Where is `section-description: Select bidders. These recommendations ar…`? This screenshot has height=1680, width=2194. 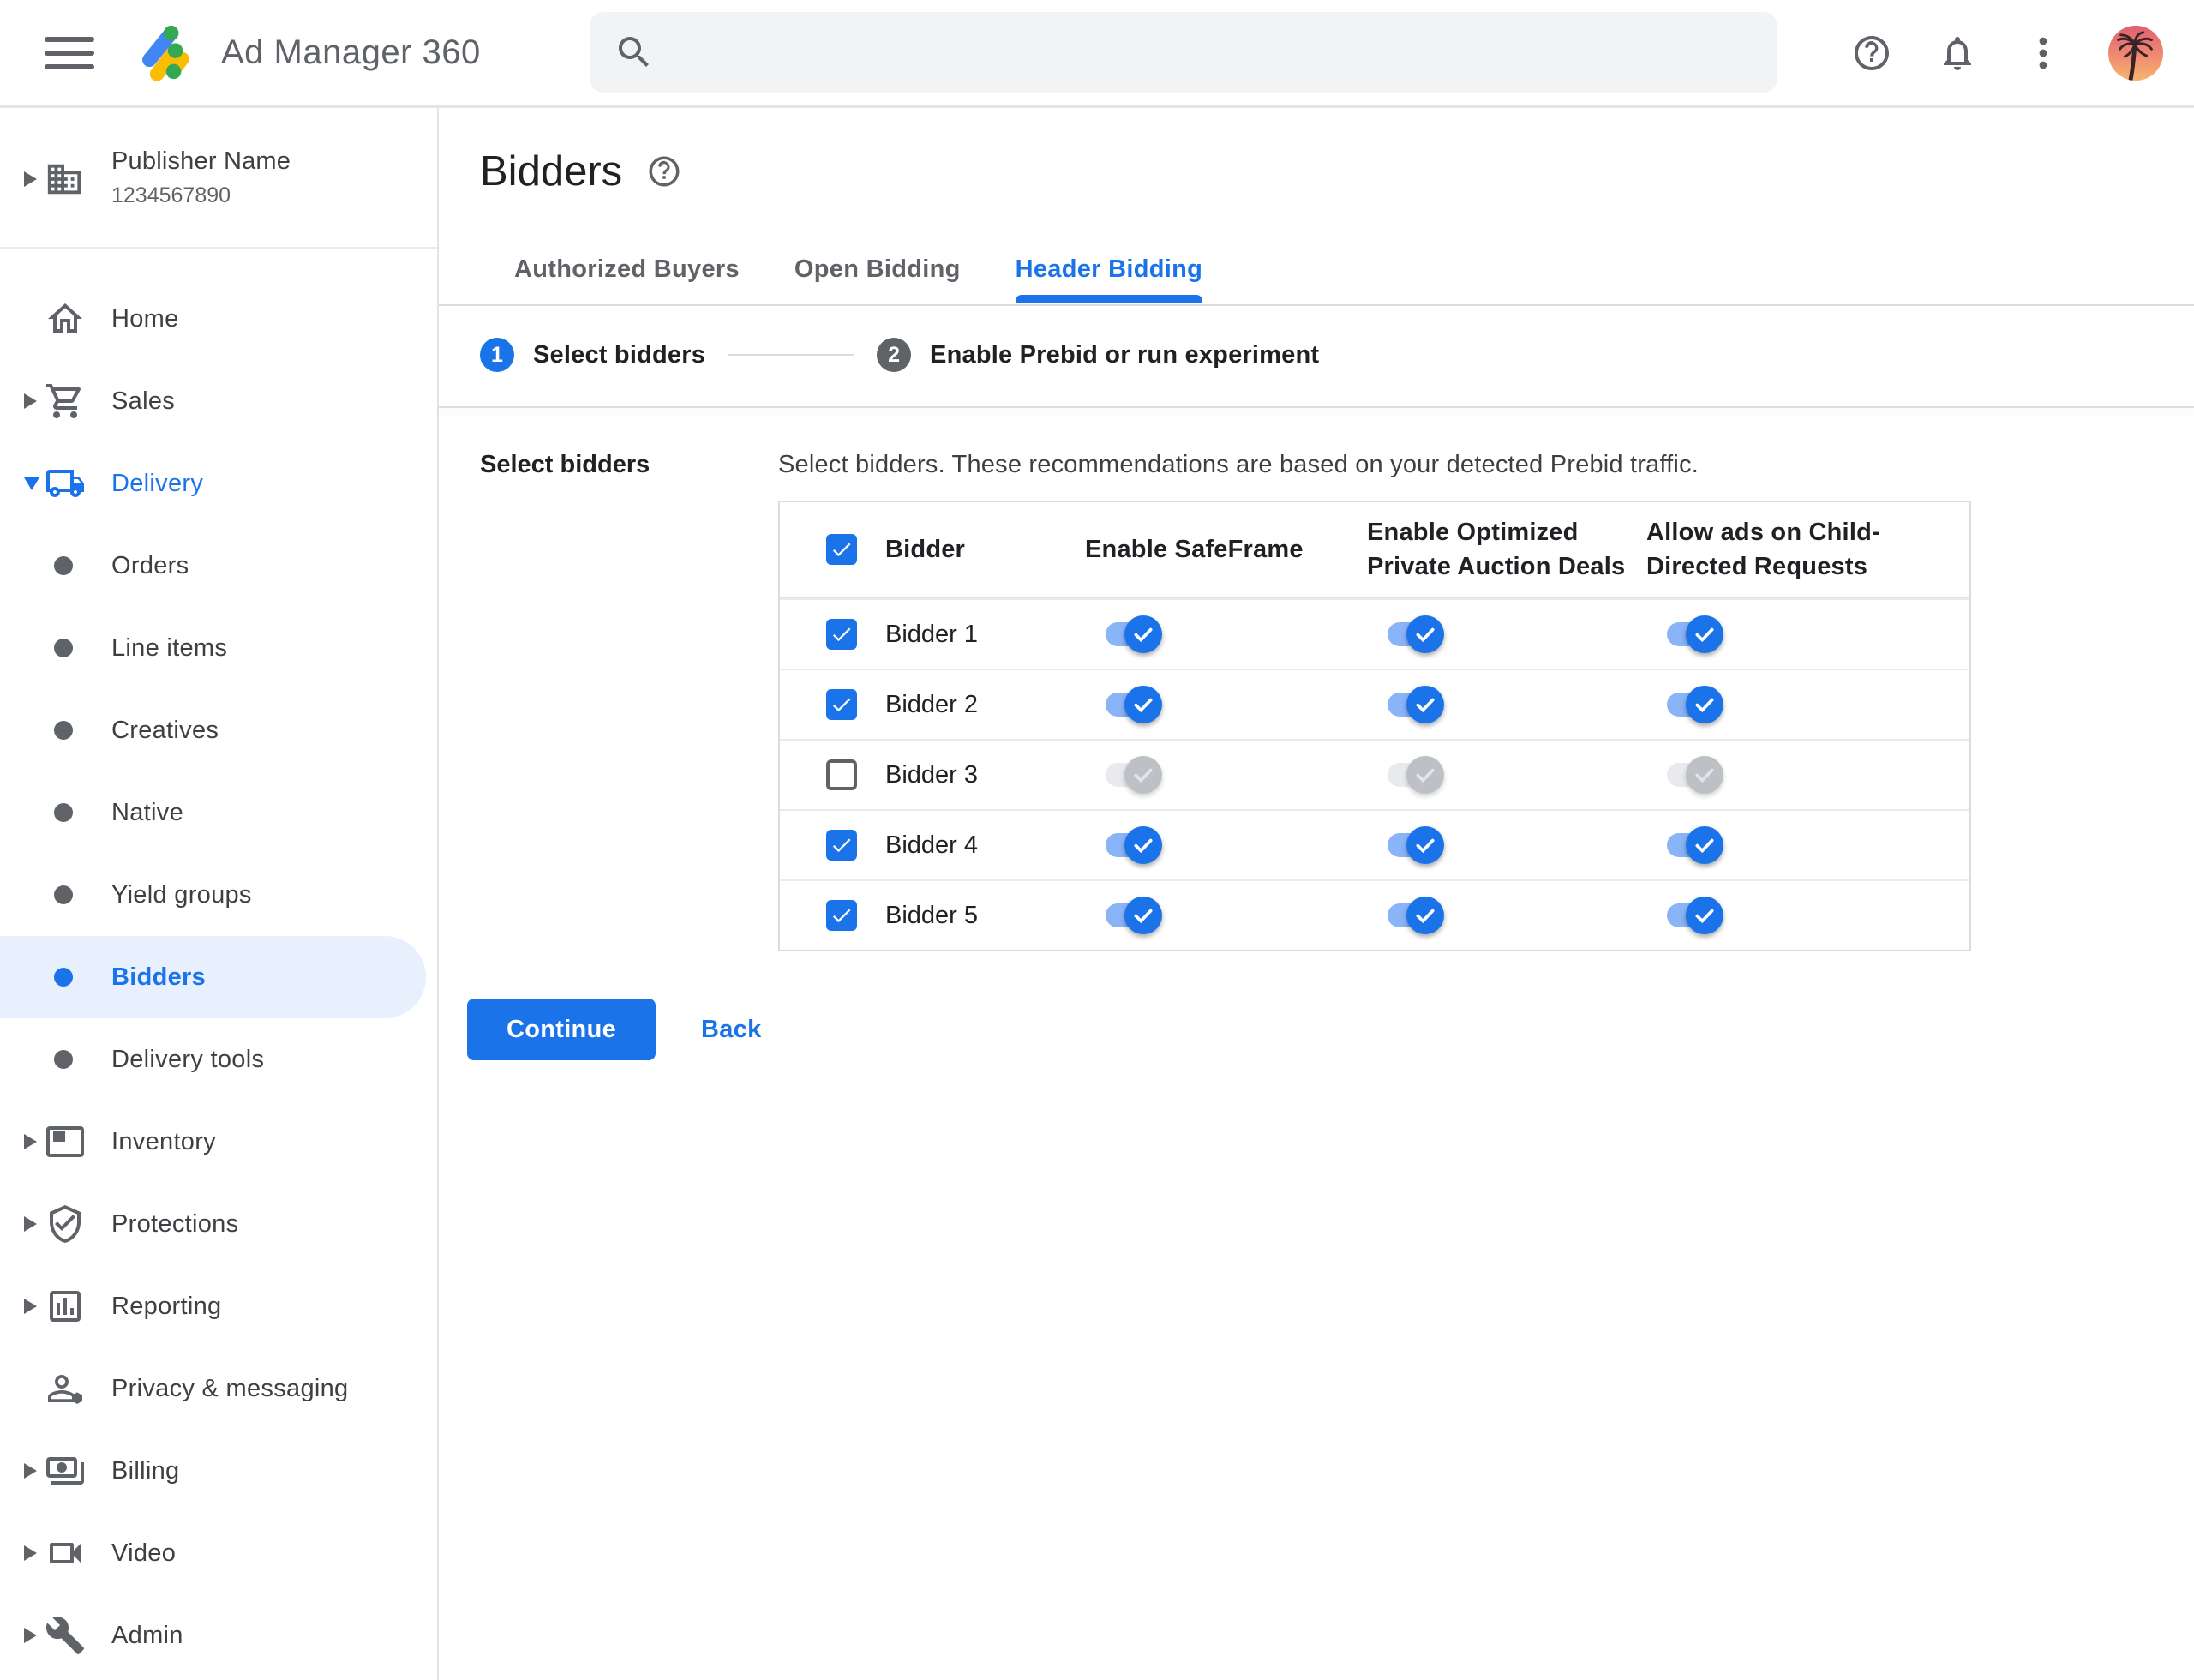
section-description: Select bidders. These recommendations ar… is located at coordinates (1238, 465).